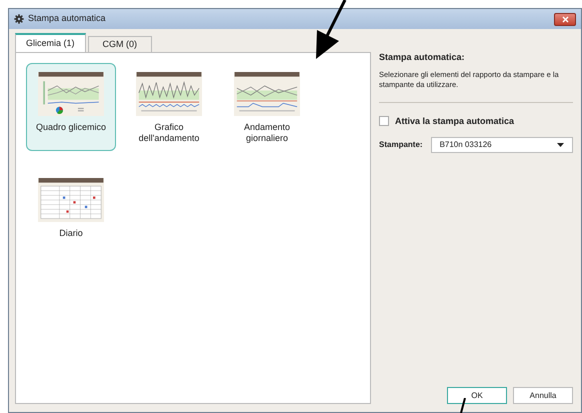 Image resolution: width=582 pixels, height=413 pixels. What do you see at coordinates (501, 145) in the screenshot?
I see `printer-dropdown: B710n 033126` at bounding box center [501, 145].